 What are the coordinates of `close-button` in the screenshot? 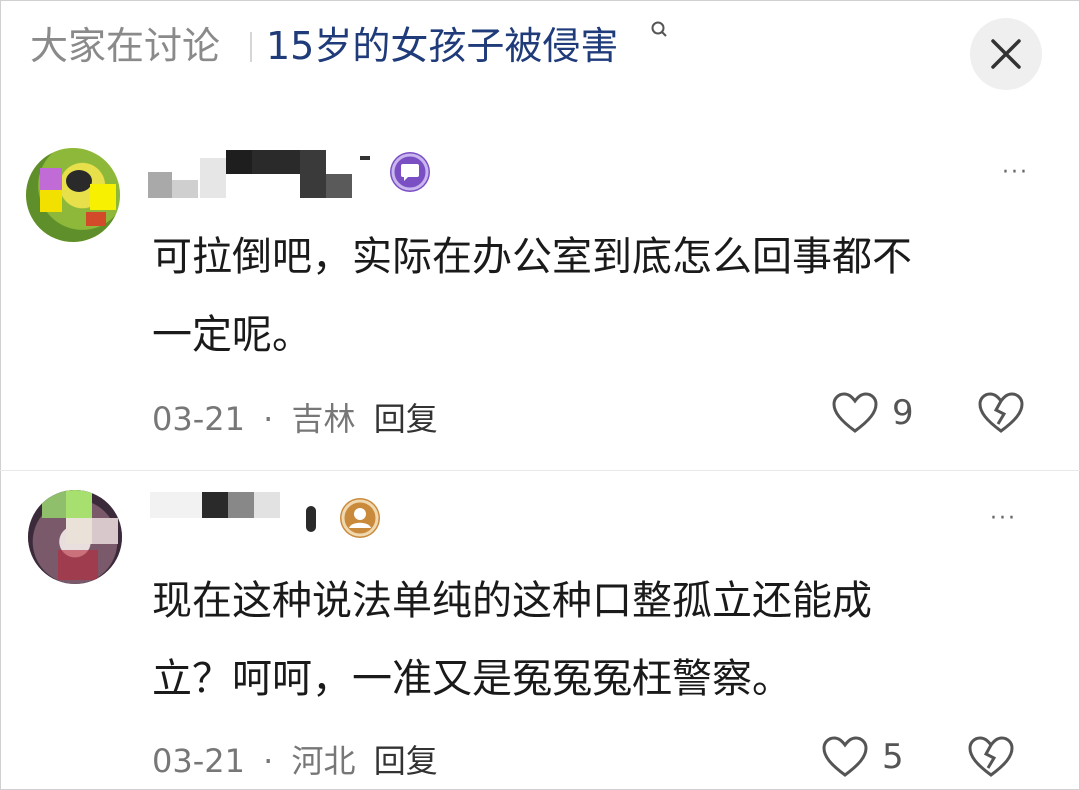 It's located at (1006, 54).